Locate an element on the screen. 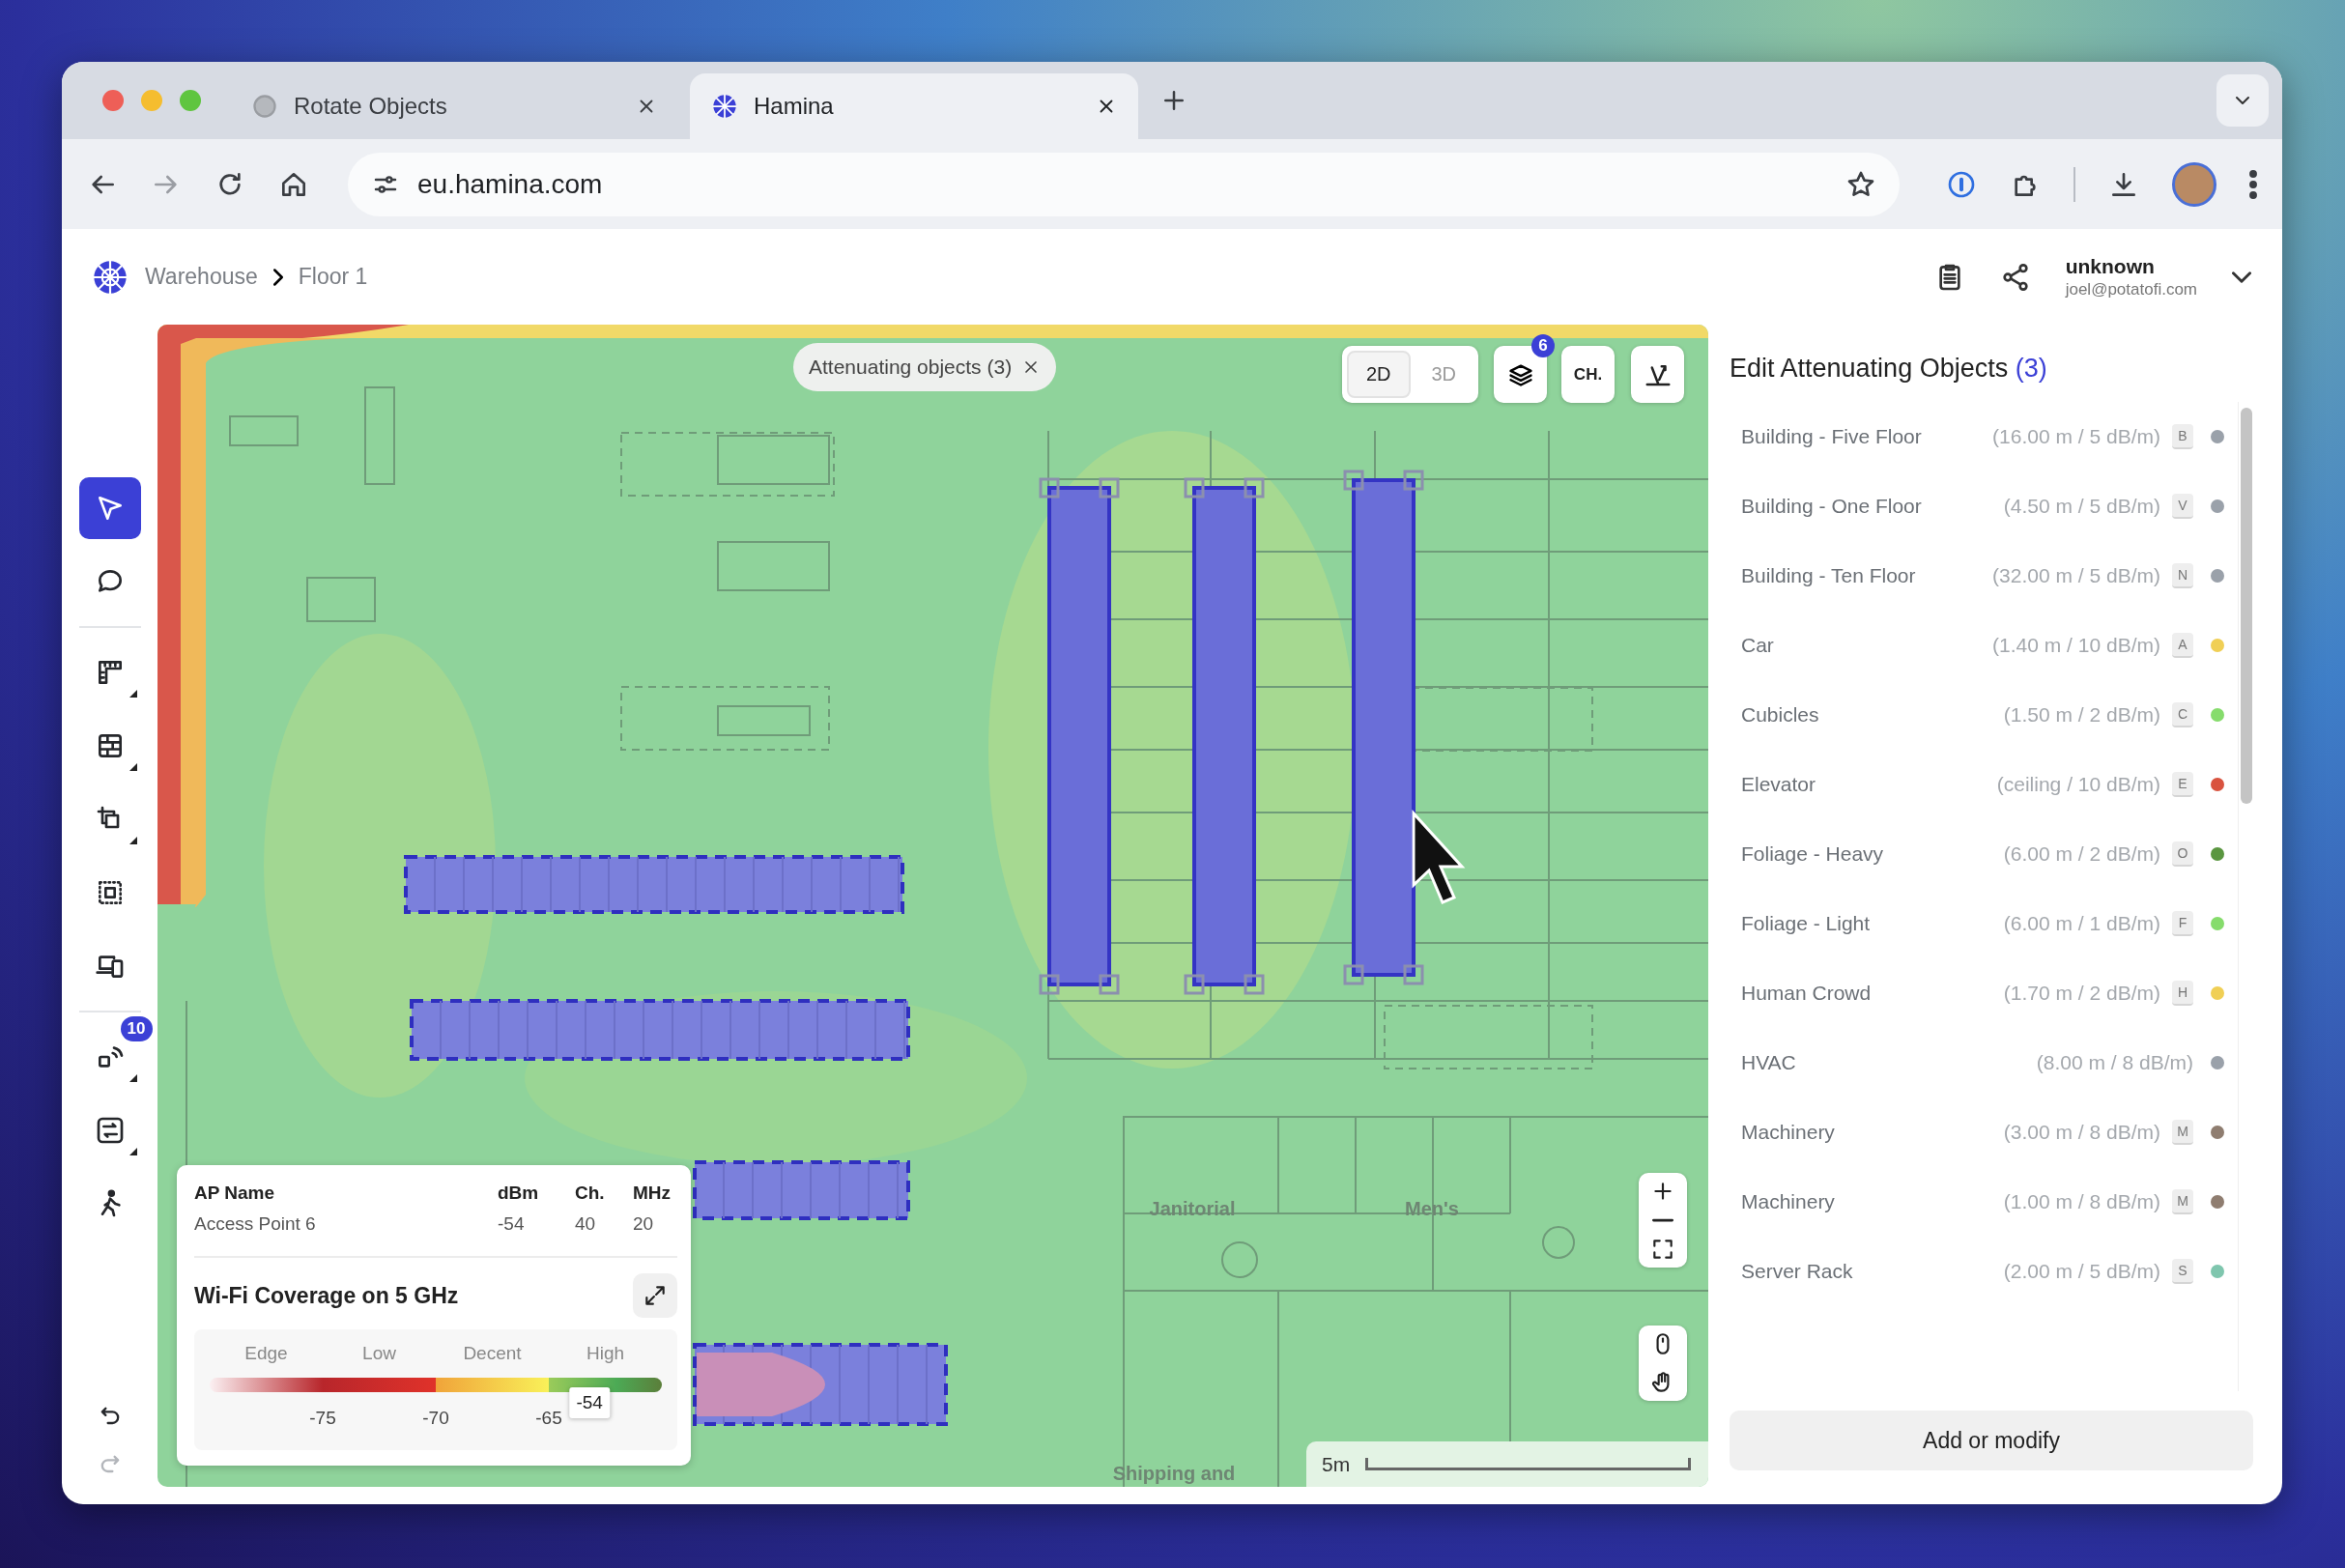 Image resolution: width=2345 pixels, height=1568 pixels. signal-marker: -54 is located at coordinates (589, 1402).